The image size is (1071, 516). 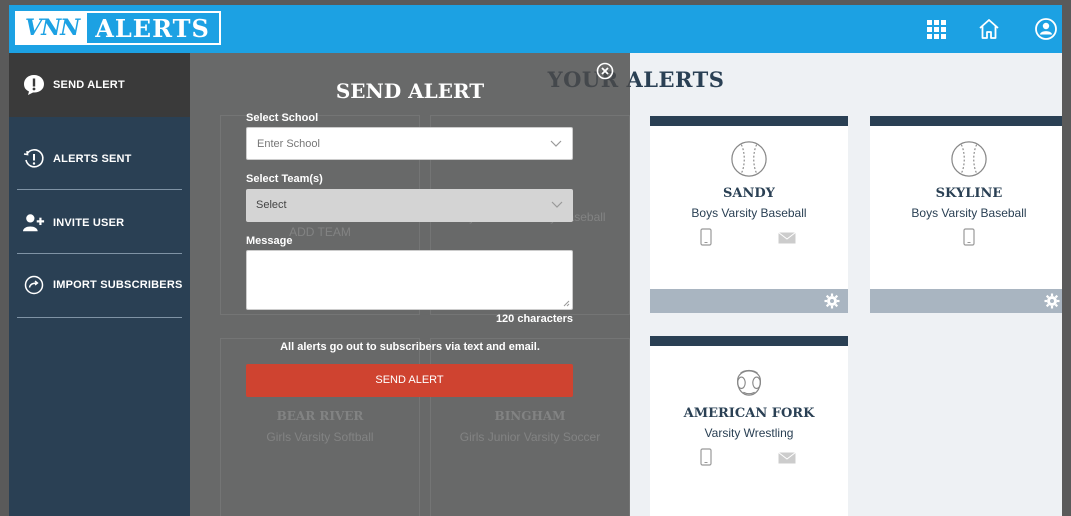 I want to click on sidebar-item-import-subscribers: IMPORT SUBSCRIBERS, so click(x=99, y=285).